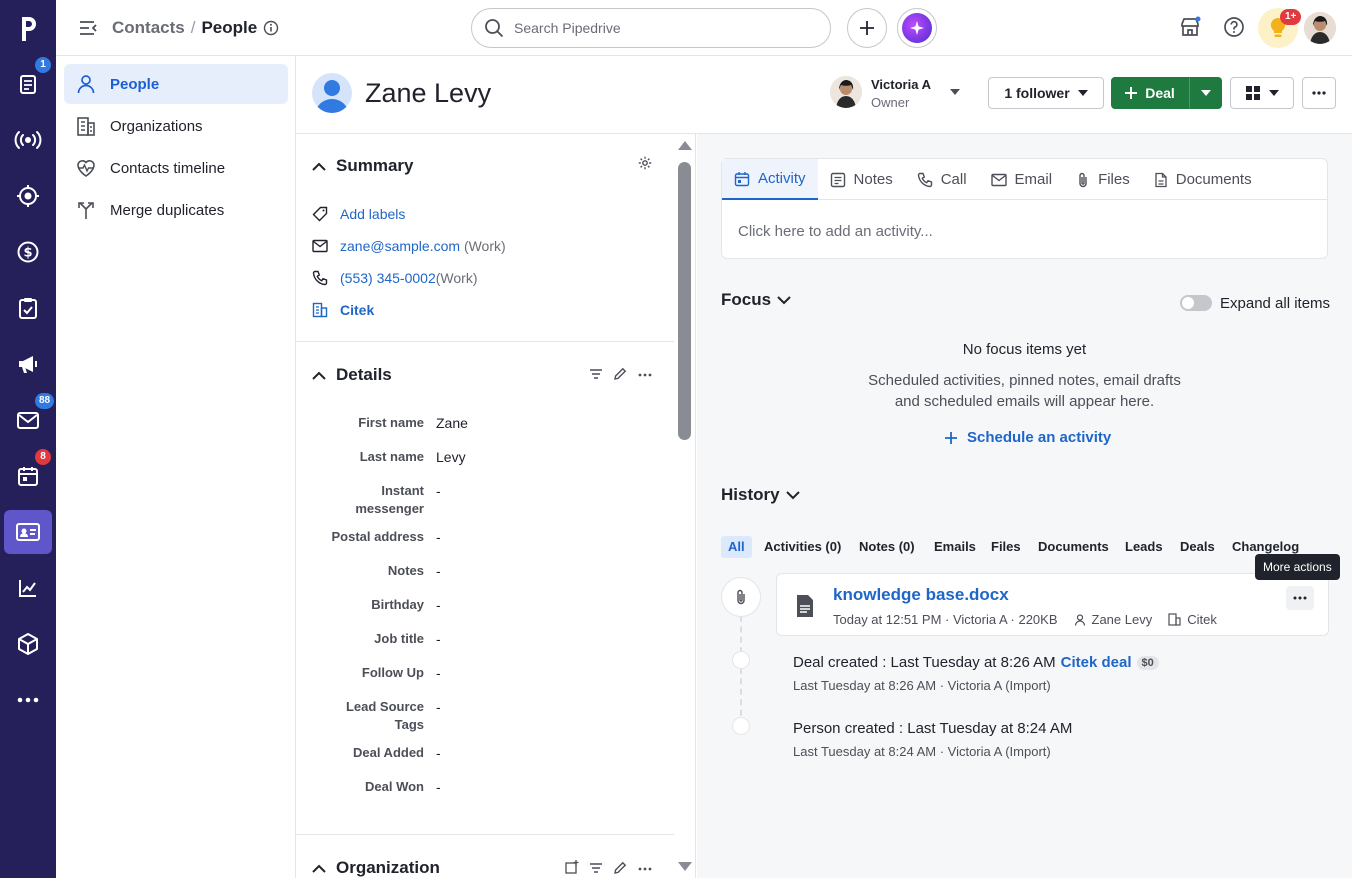  What do you see at coordinates (451, 457) in the screenshot?
I see `detail-value: Levy` at bounding box center [451, 457].